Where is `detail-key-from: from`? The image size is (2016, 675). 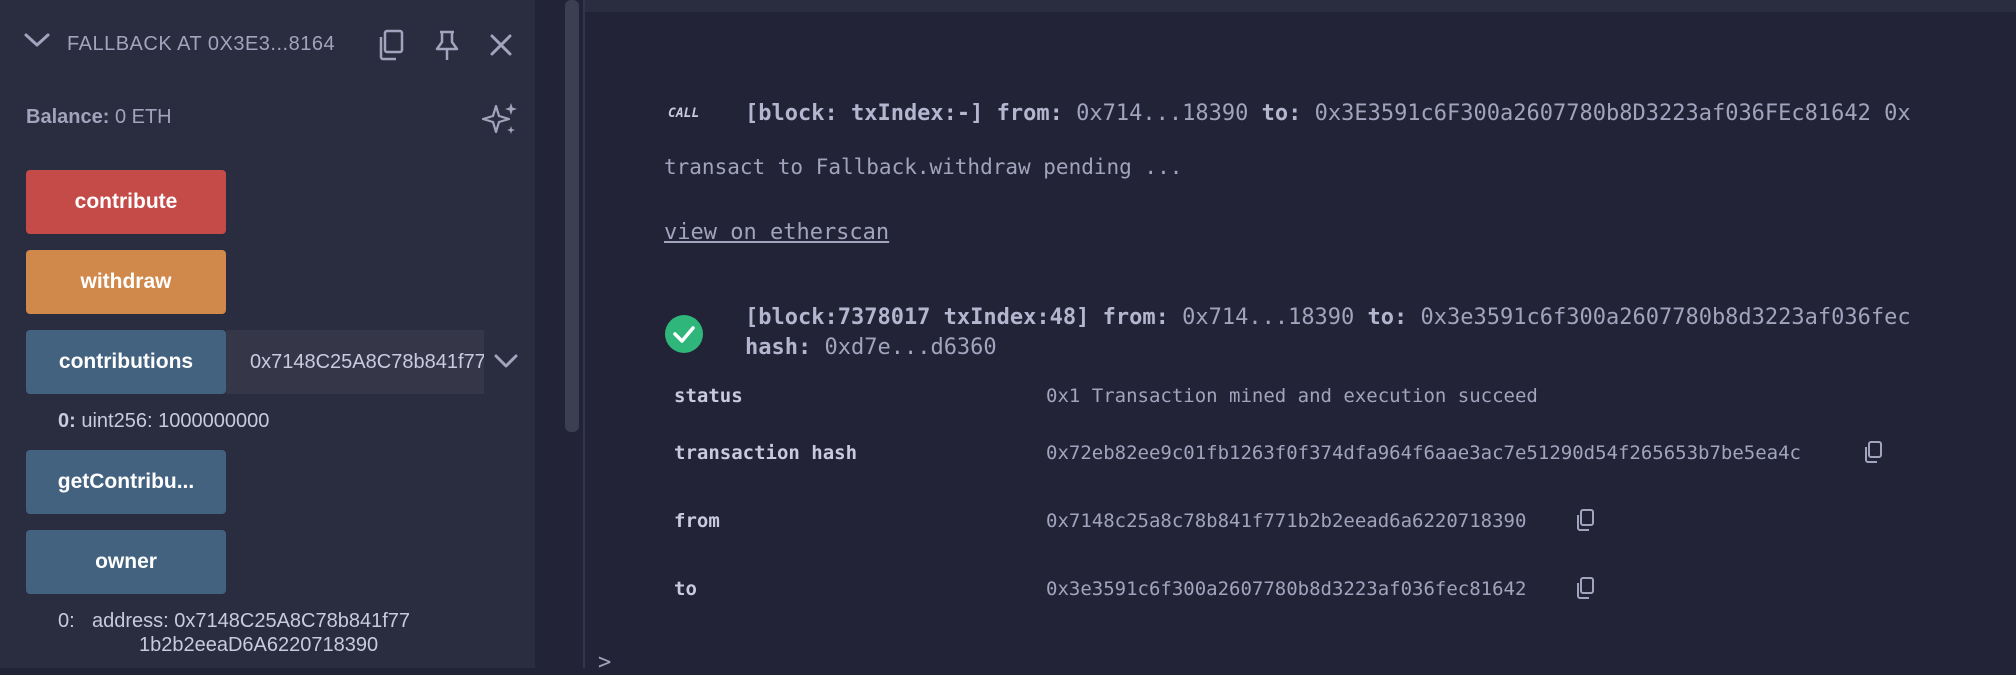 detail-key-from: from is located at coordinates (697, 521).